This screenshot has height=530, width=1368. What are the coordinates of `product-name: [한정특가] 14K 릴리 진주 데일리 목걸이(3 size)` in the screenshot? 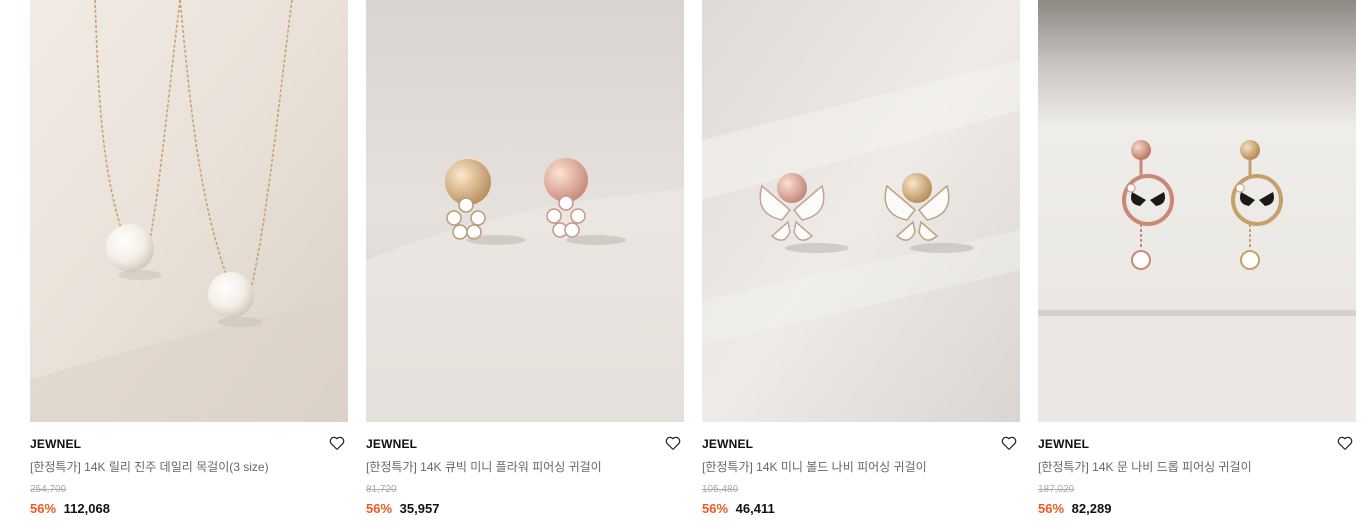 It's located at (189, 467).